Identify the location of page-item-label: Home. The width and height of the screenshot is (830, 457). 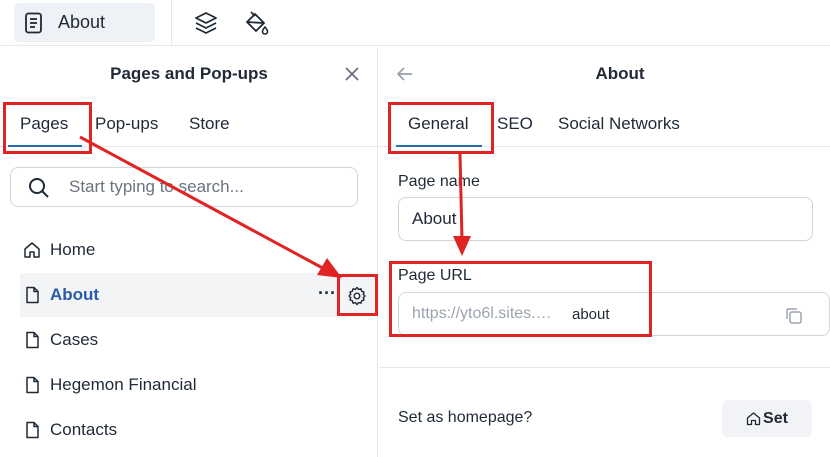
(73, 249).